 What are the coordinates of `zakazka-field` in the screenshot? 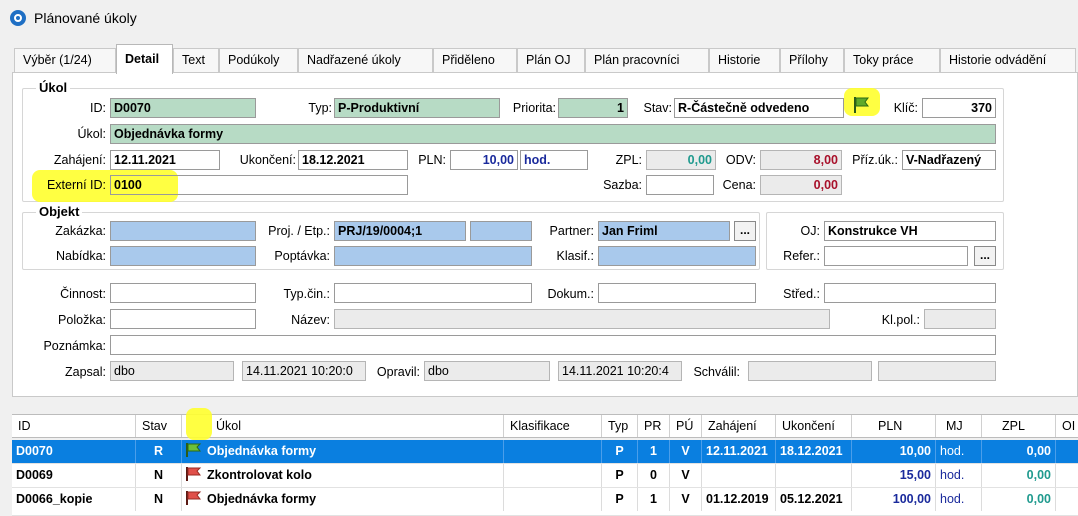 It's located at (183, 231).